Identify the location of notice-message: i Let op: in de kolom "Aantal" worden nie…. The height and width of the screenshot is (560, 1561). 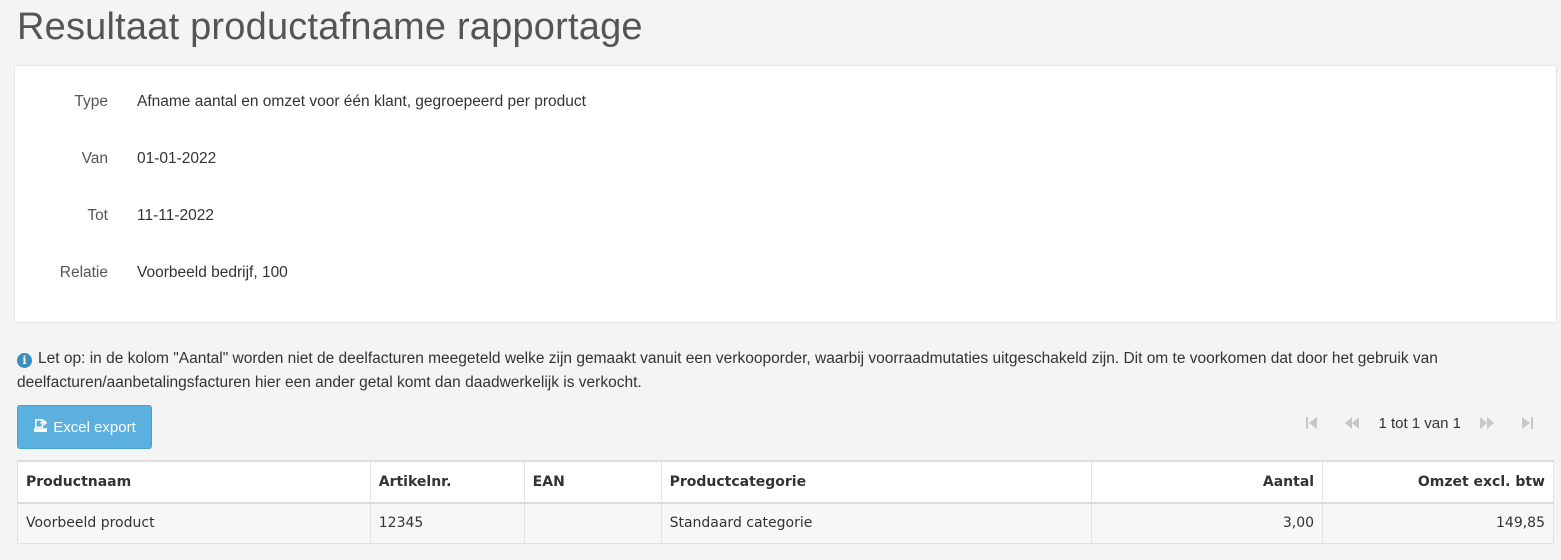
(782, 371).